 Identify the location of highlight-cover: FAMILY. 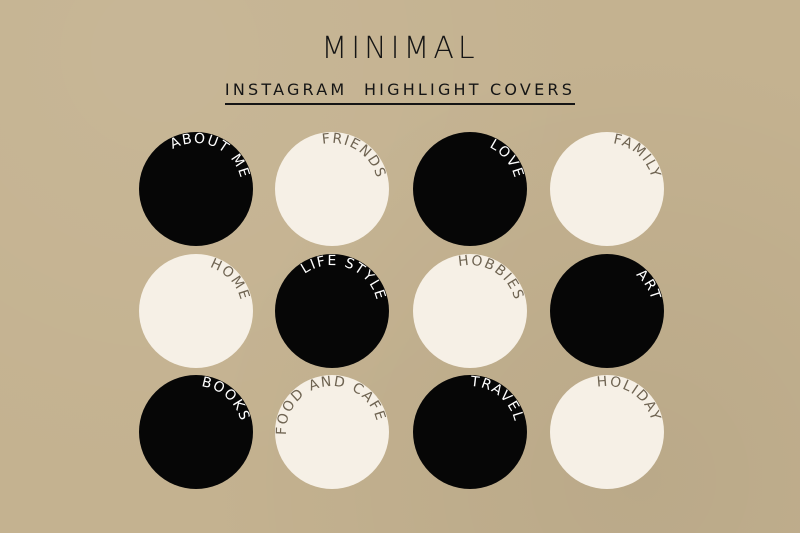
(607, 188).